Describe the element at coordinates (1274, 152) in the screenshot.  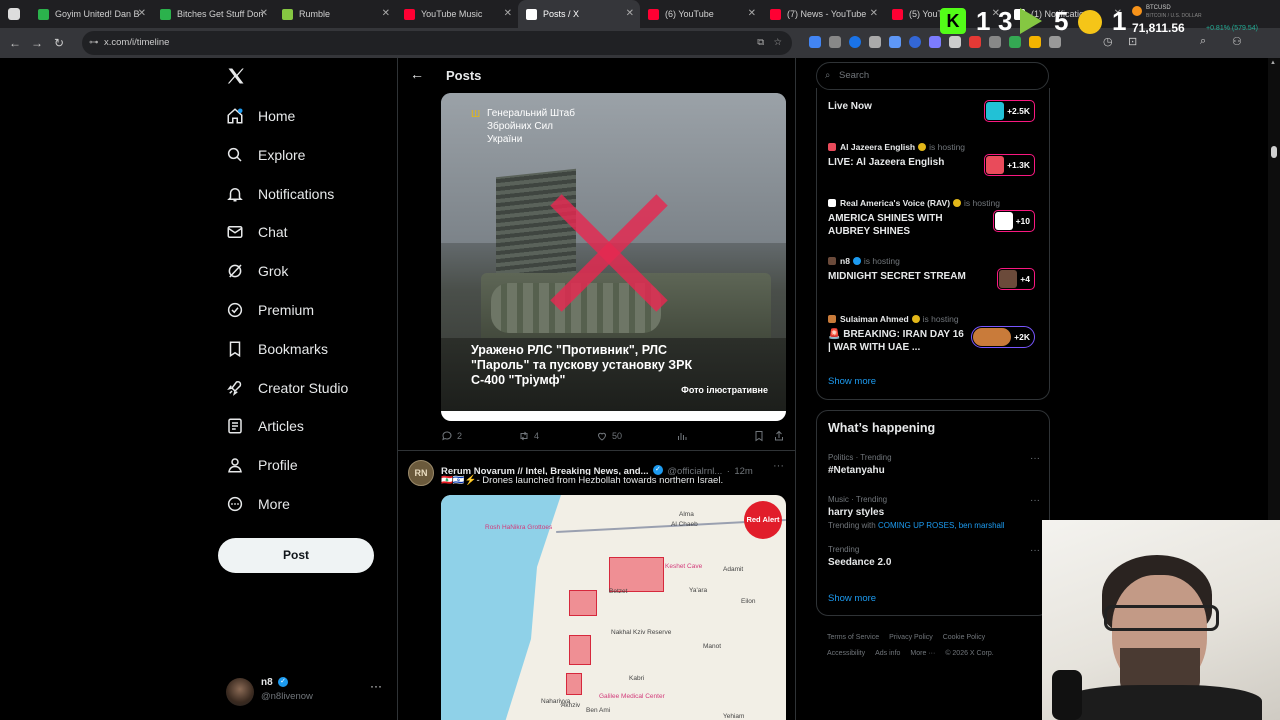
I see `scrollbar-thumb` at that location.